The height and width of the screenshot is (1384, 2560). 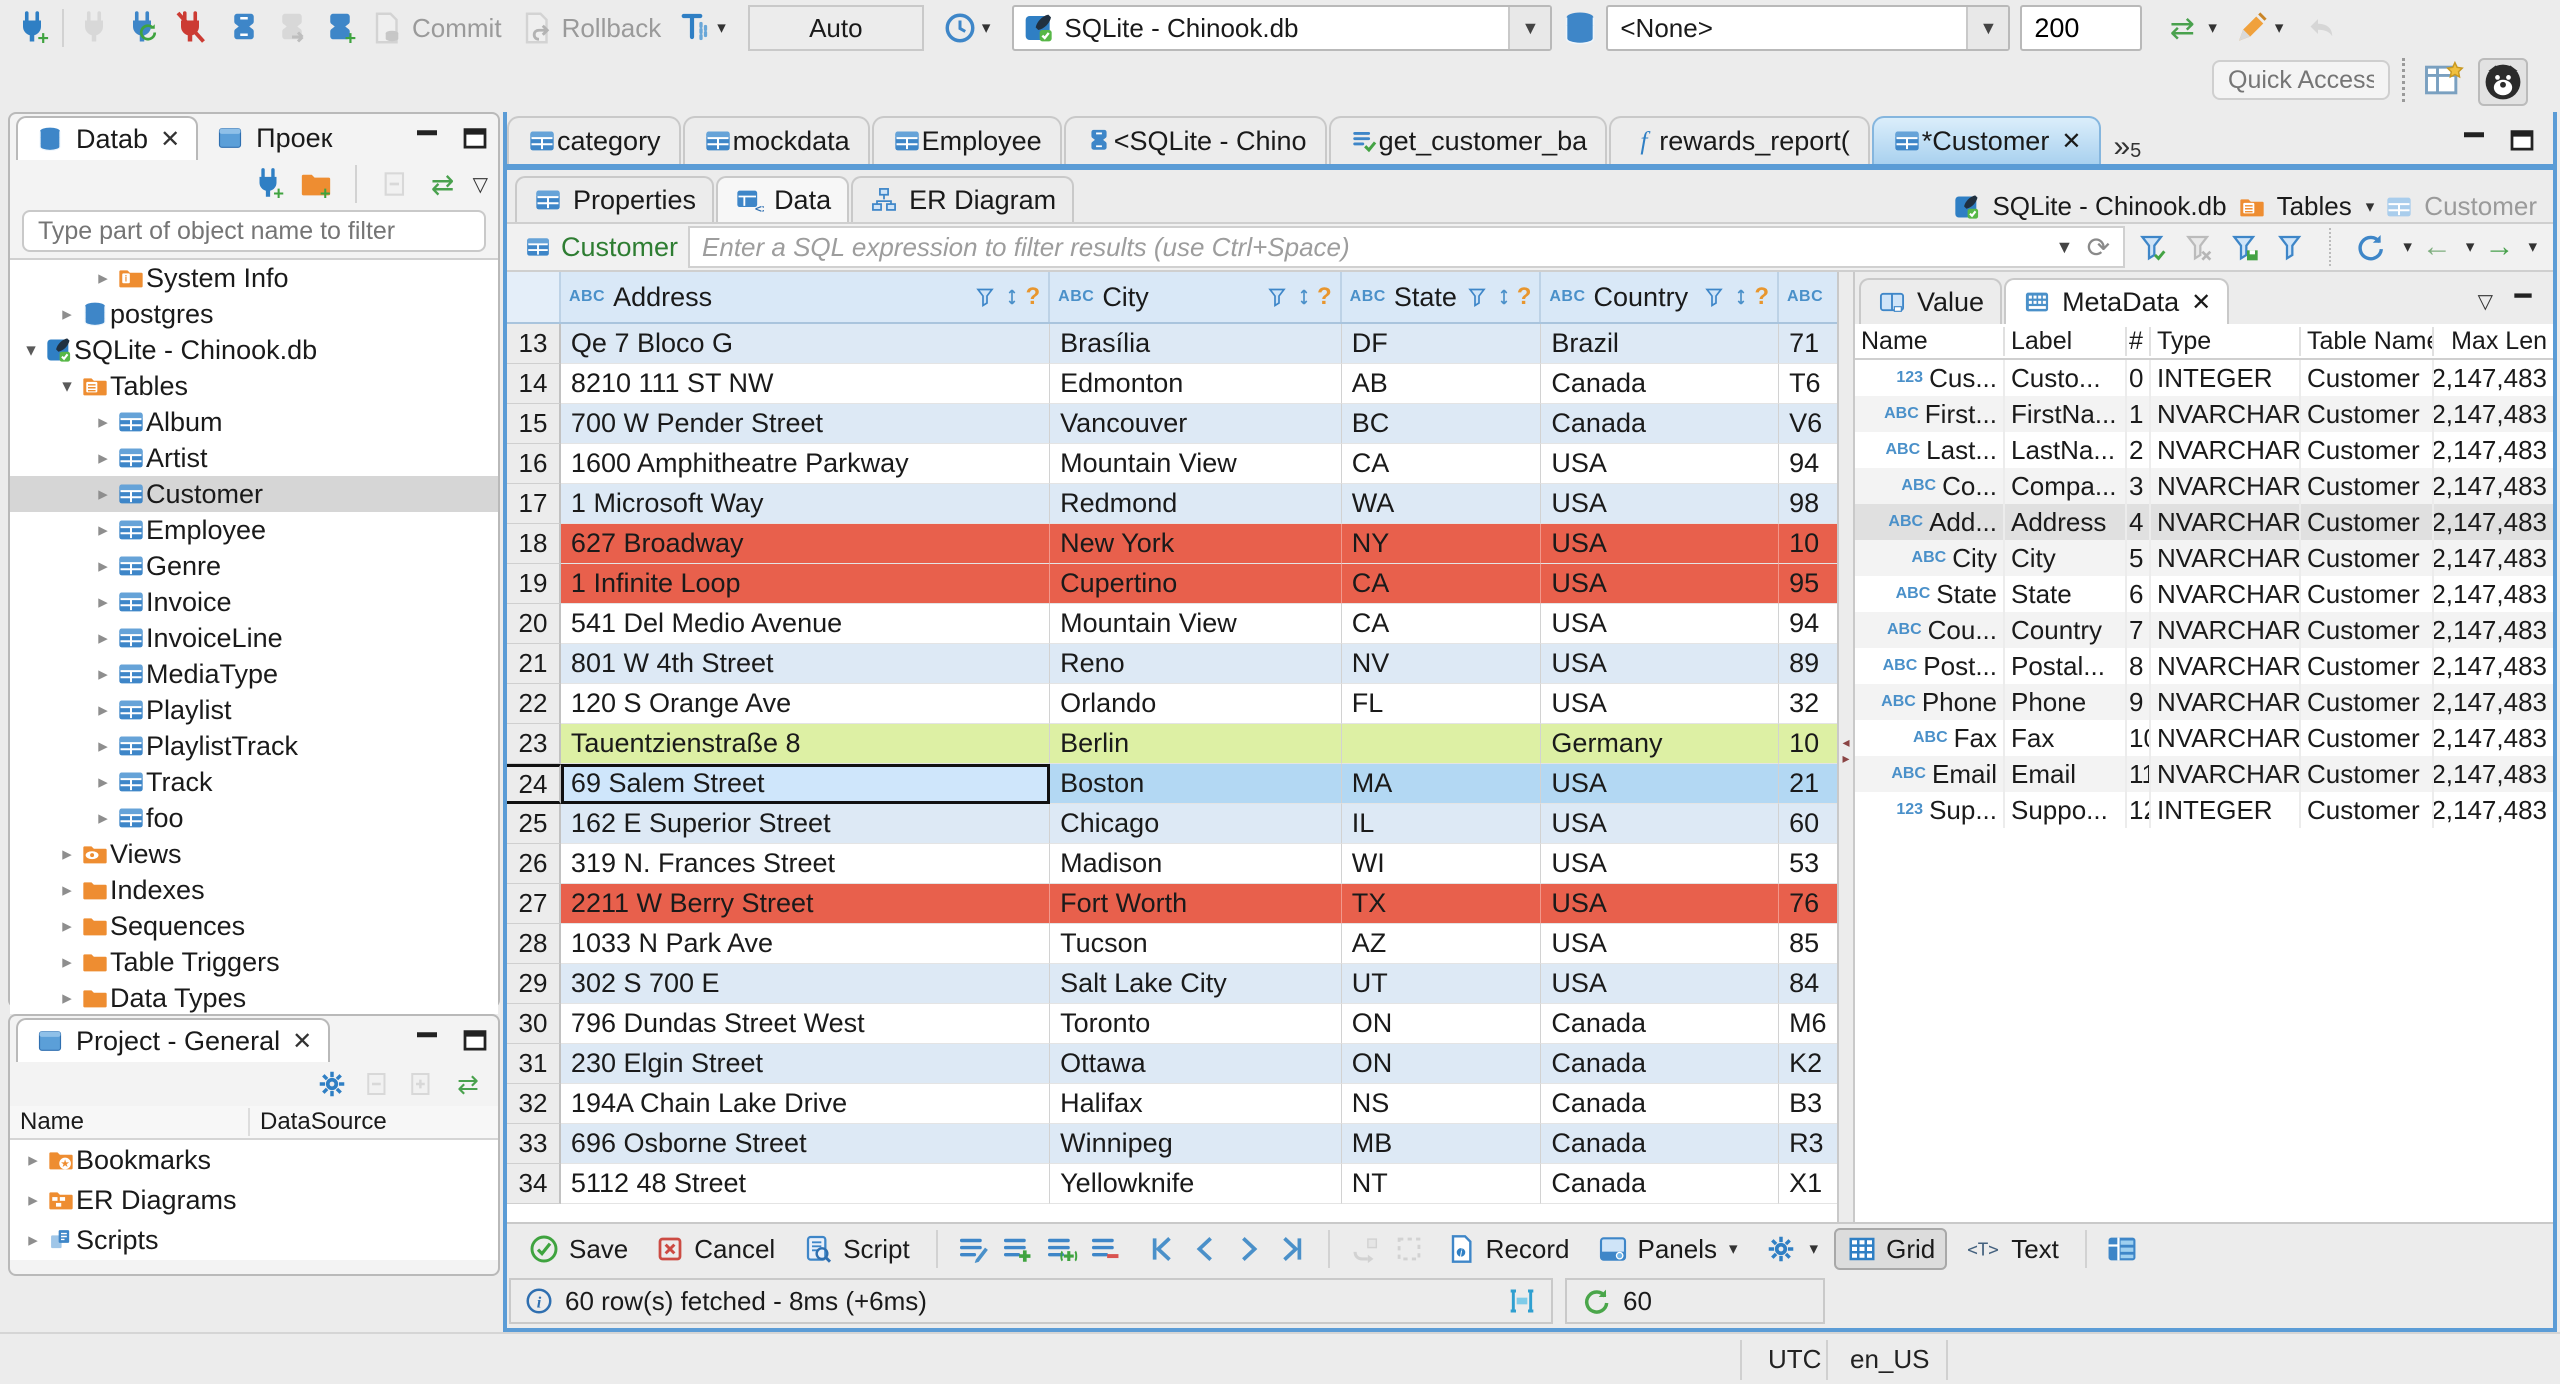 What do you see at coordinates (534, 464) in the screenshot?
I see `row-number: 16` at bounding box center [534, 464].